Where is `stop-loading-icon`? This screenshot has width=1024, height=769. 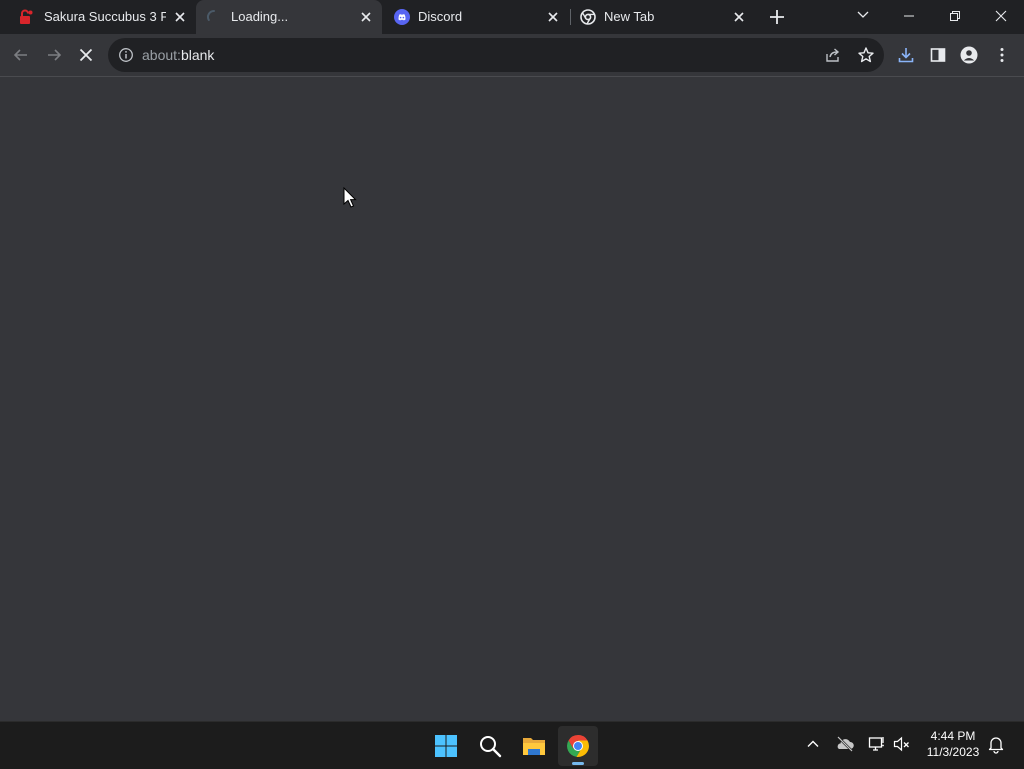
stop-loading-icon is located at coordinates (86, 55).